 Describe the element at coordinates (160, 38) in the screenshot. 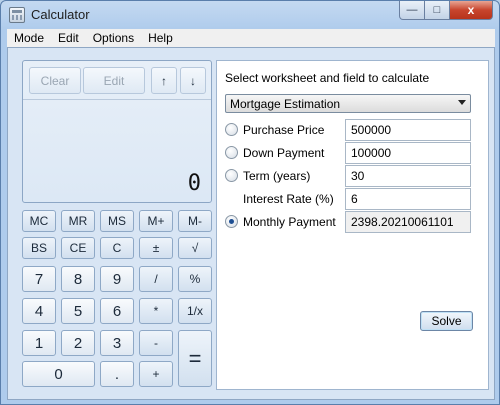

I see `menu-help: Help` at that location.